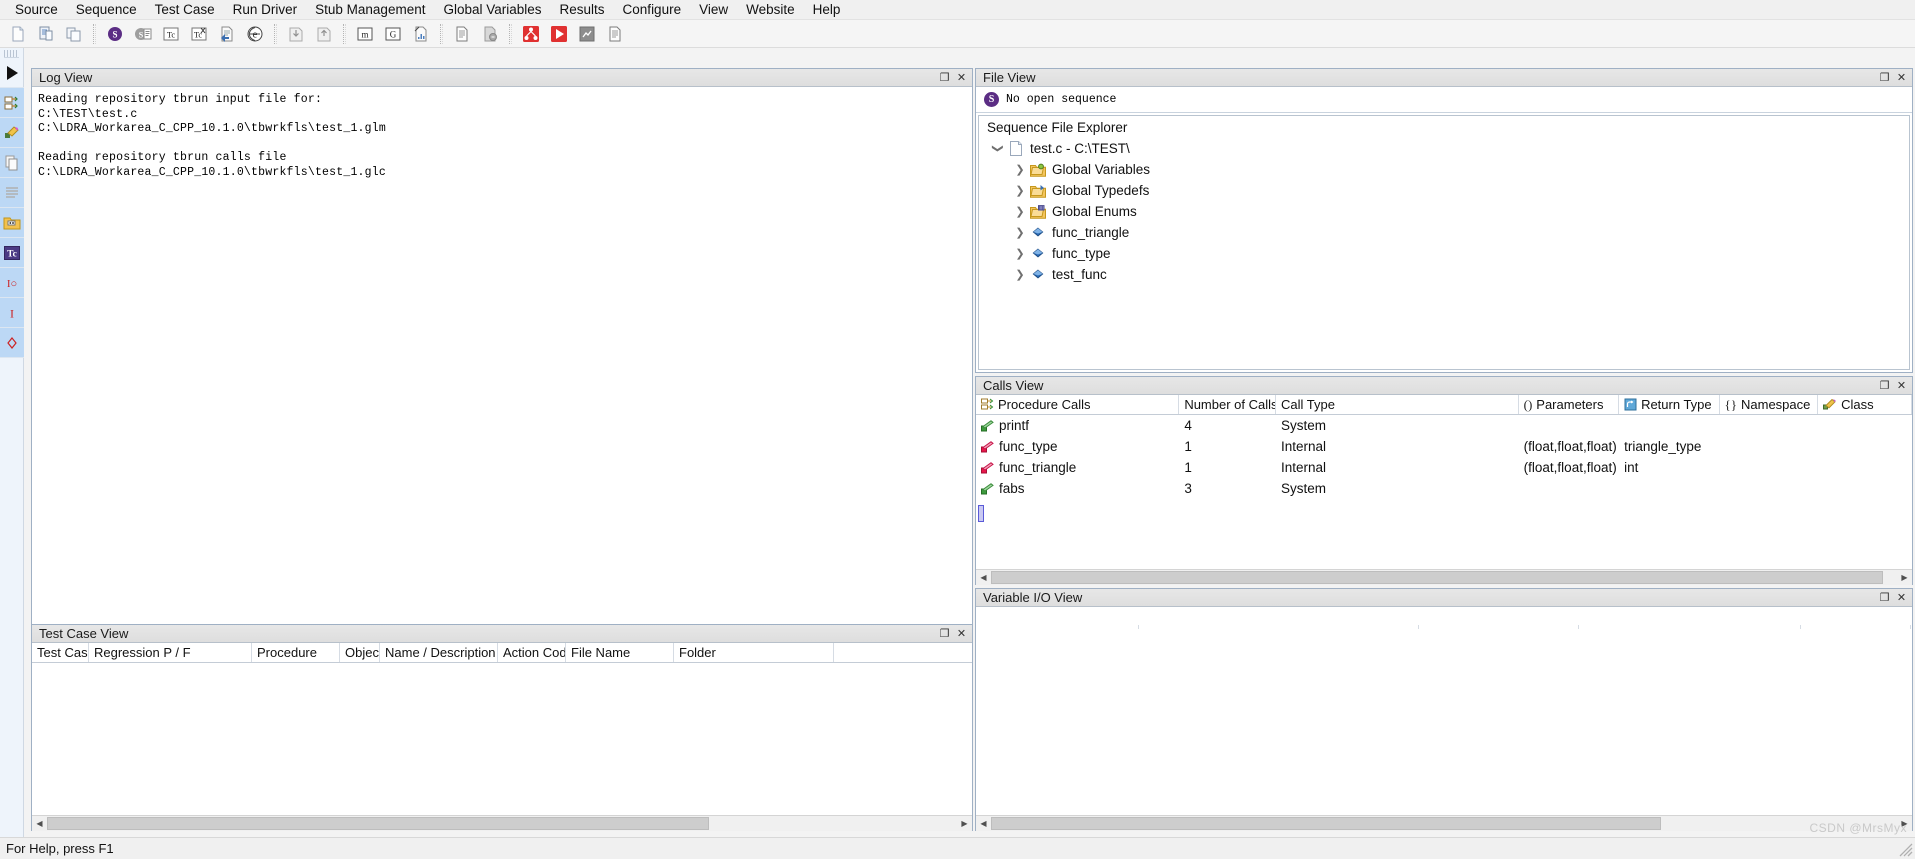  I want to click on vio-scroll-left-arrow: ◀, so click(983, 823).